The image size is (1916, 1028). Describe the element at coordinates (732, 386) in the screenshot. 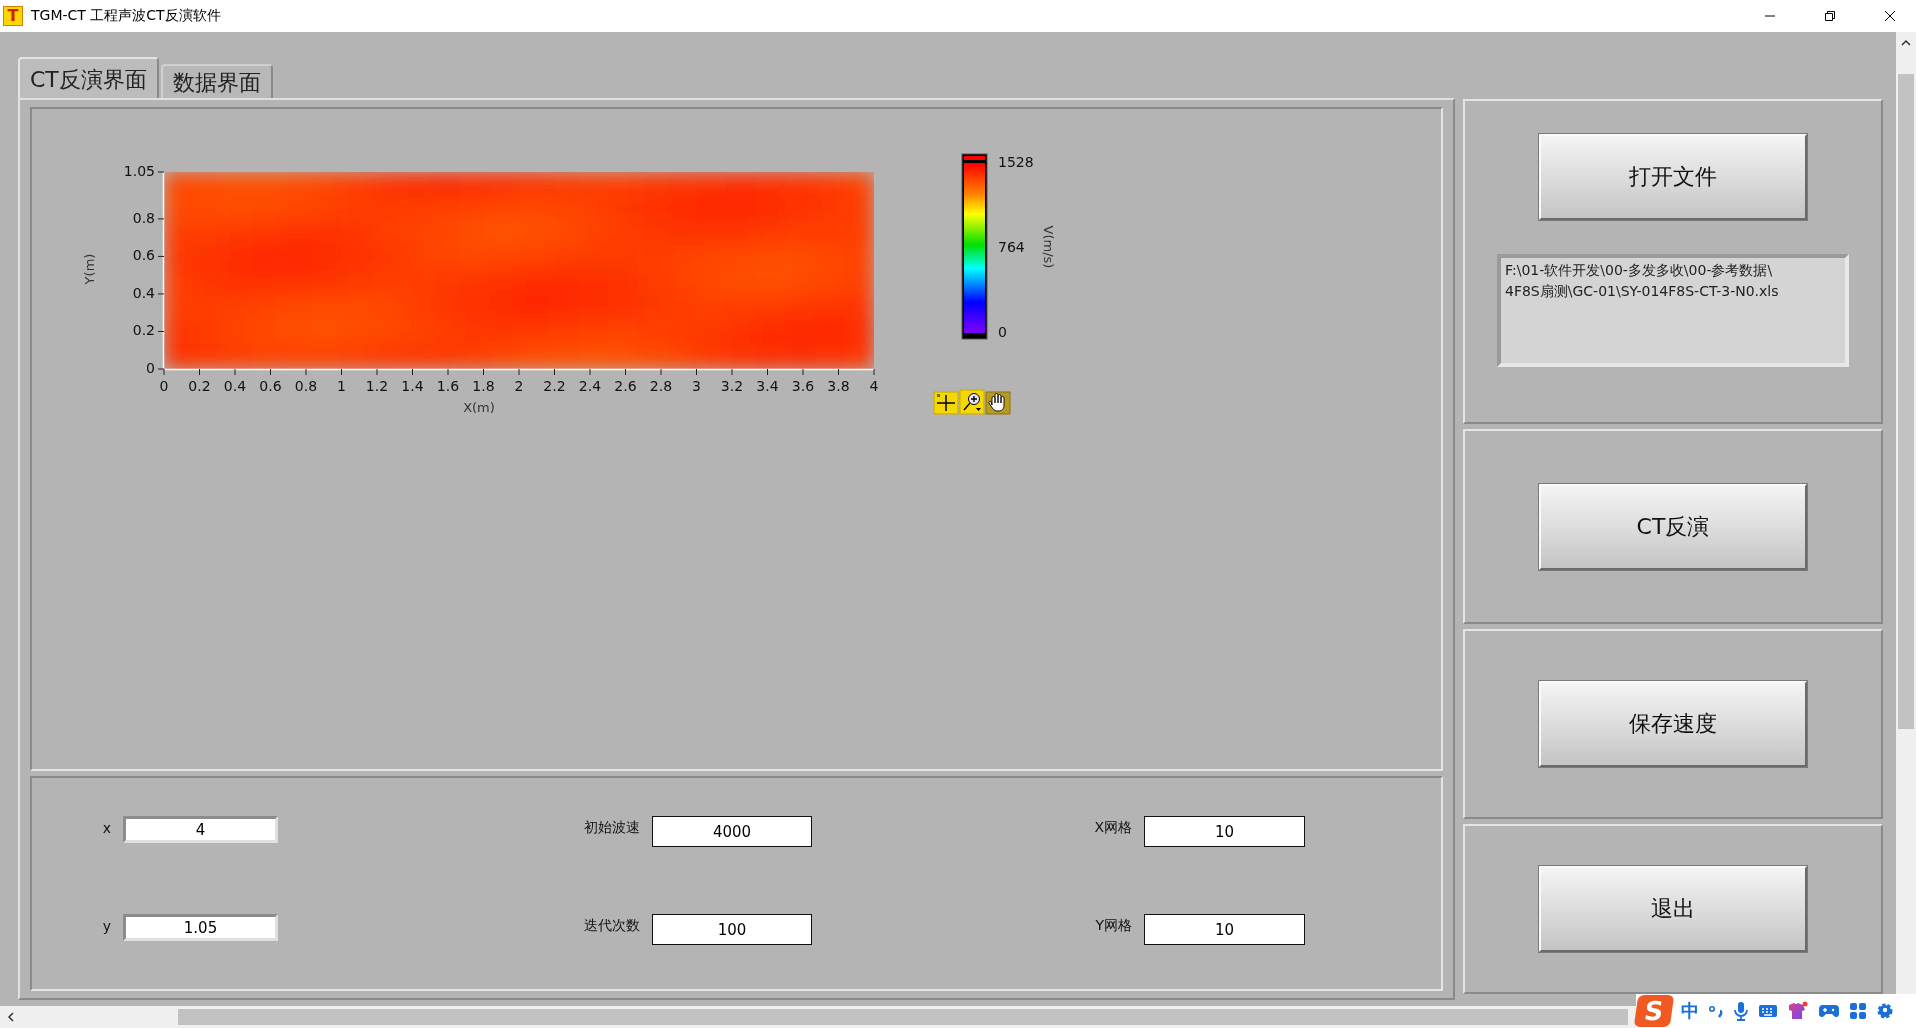

I see `tick-label: 3.2` at that location.